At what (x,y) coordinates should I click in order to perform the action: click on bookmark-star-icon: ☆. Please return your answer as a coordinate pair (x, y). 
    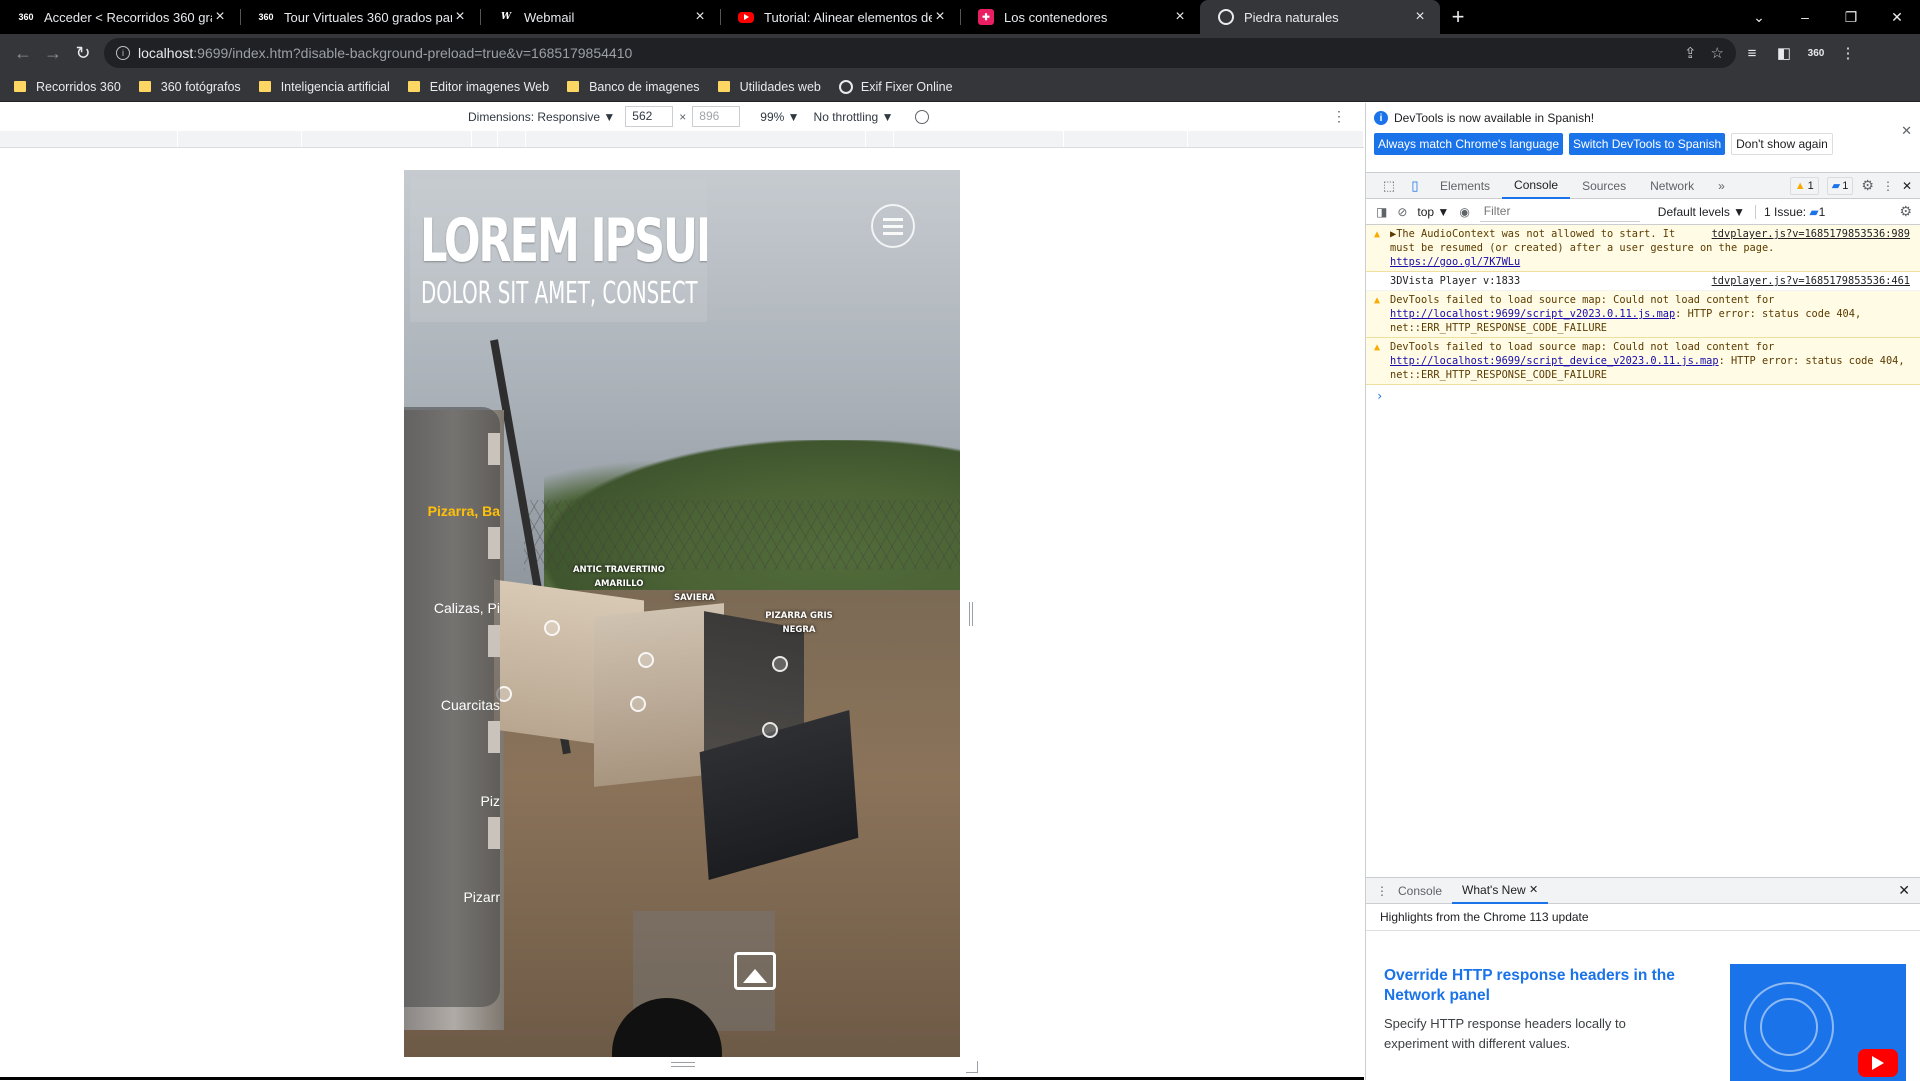
    Looking at the image, I should click on (1717, 53).